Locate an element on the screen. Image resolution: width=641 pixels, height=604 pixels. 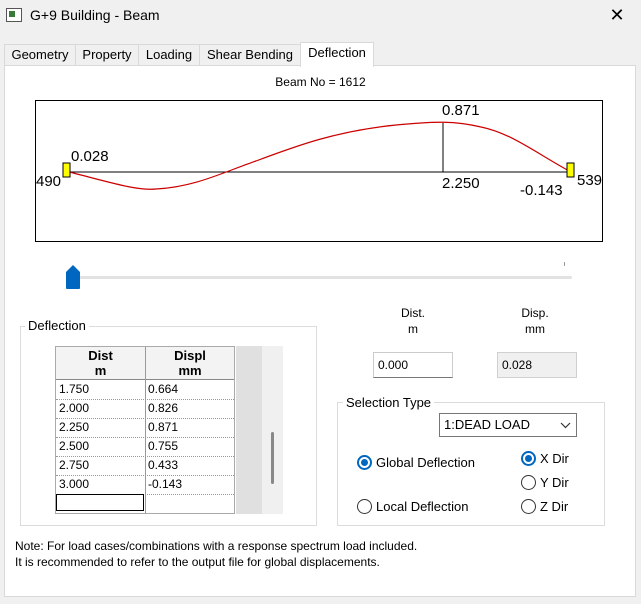
tab-loading: Loading is located at coordinates (169, 54).